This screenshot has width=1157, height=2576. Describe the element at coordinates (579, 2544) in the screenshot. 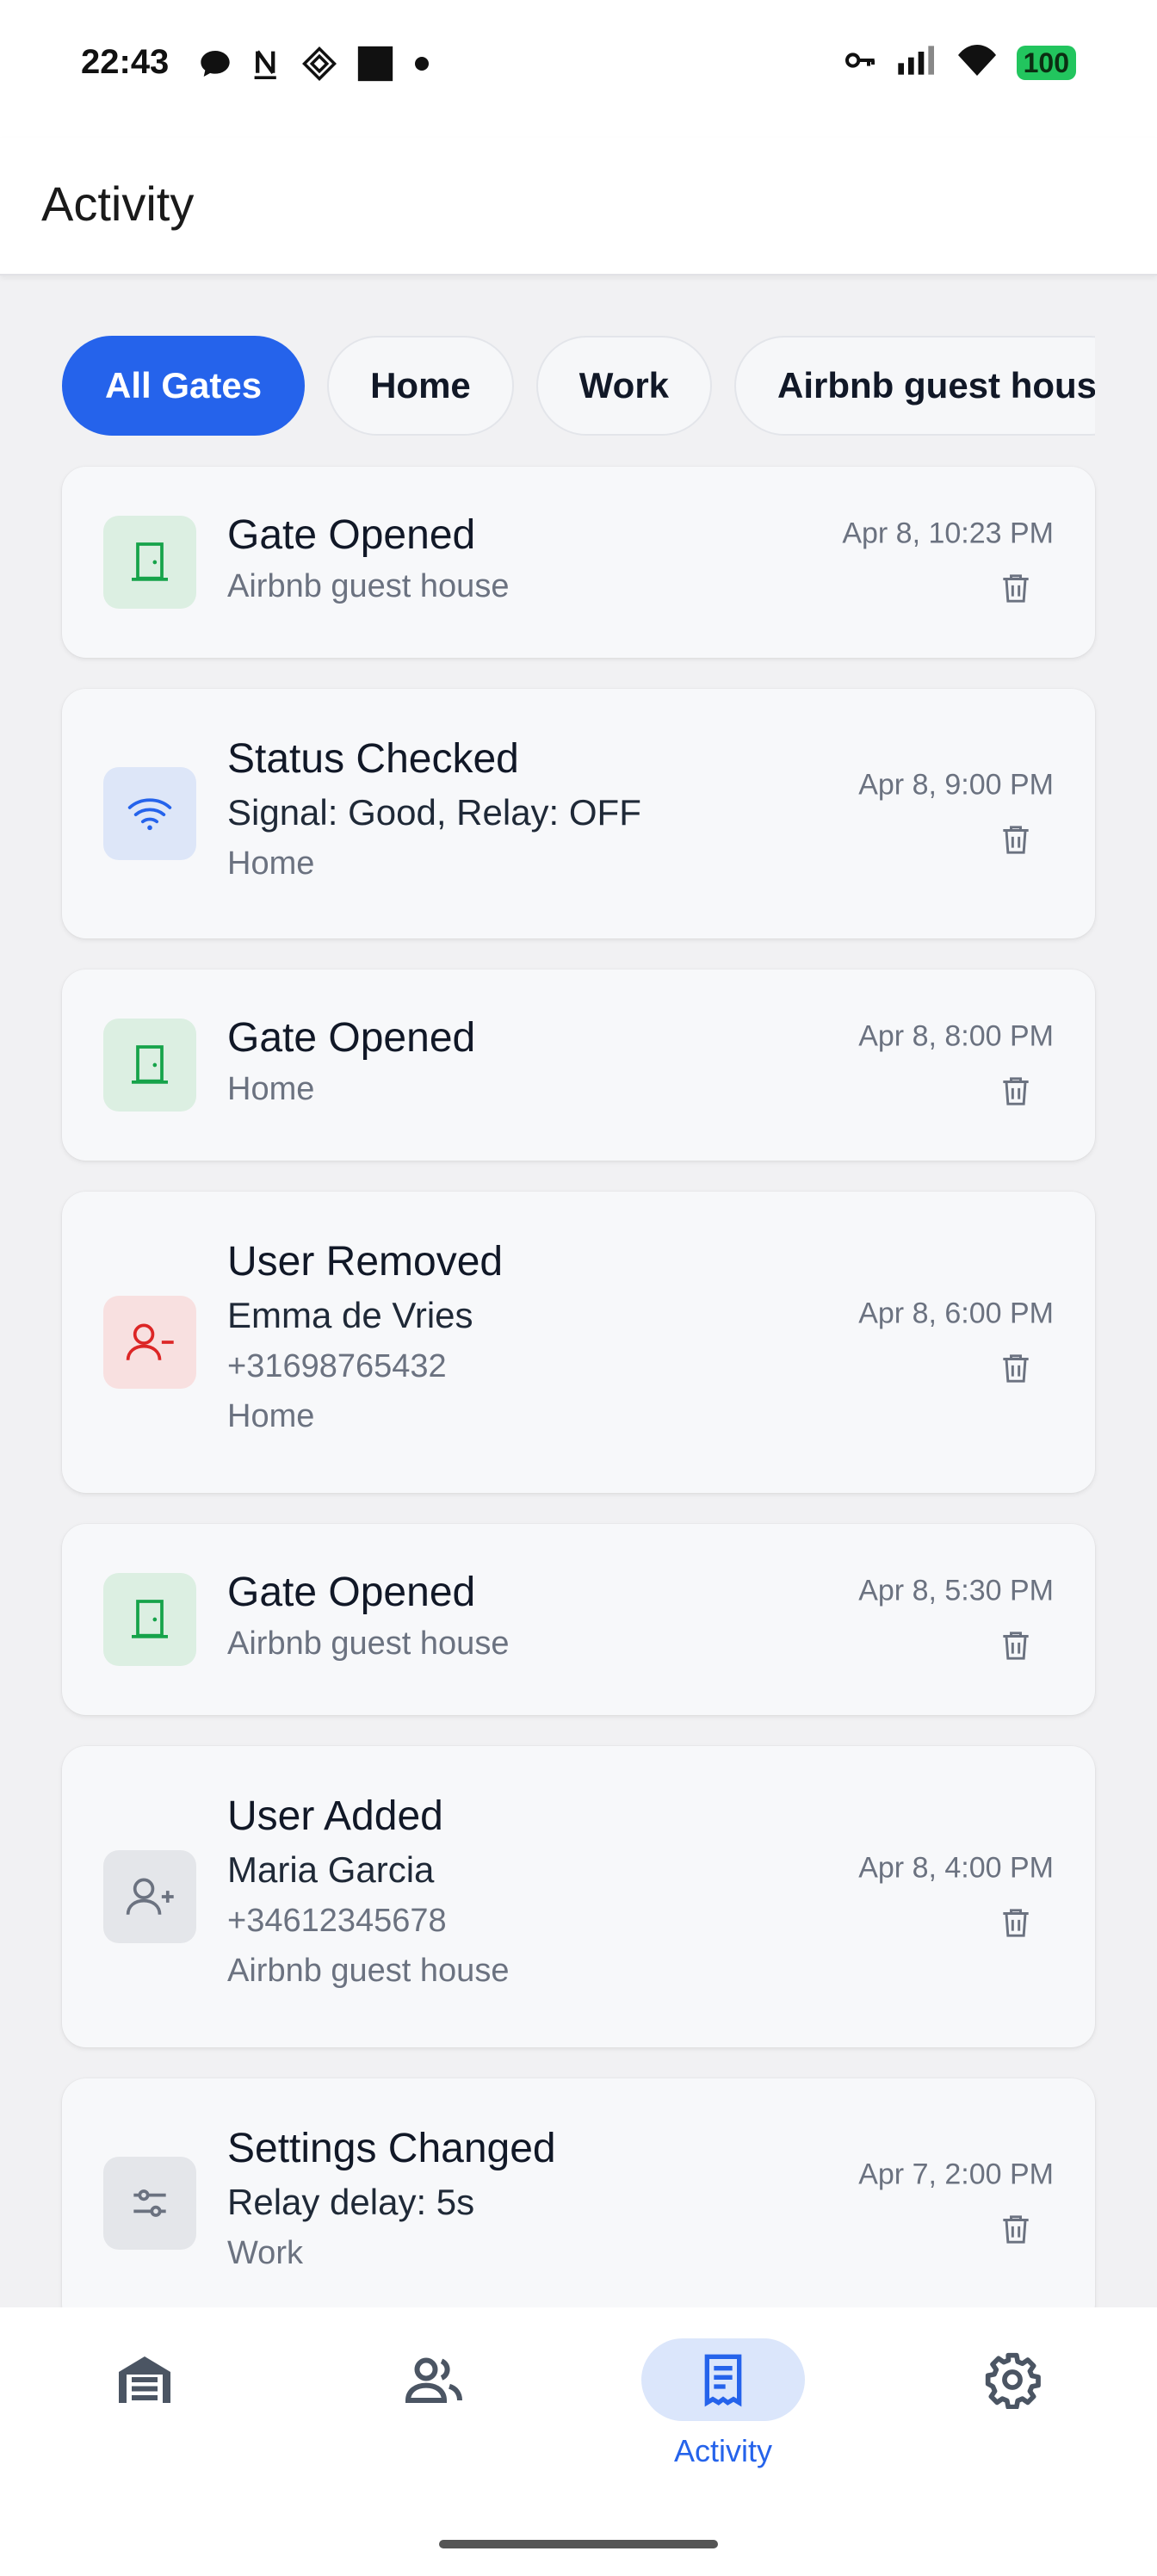

I see `home-indicator` at that location.